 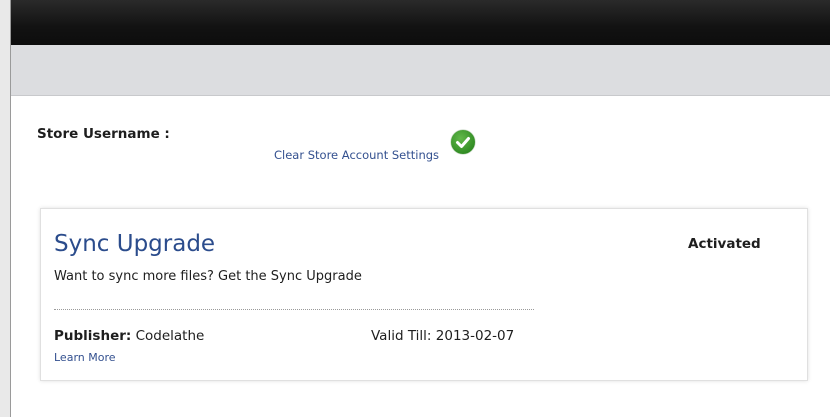 What do you see at coordinates (103, 134) in the screenshot?
I see `store-username-label: Store Username :` at bounding box center [103, 134].